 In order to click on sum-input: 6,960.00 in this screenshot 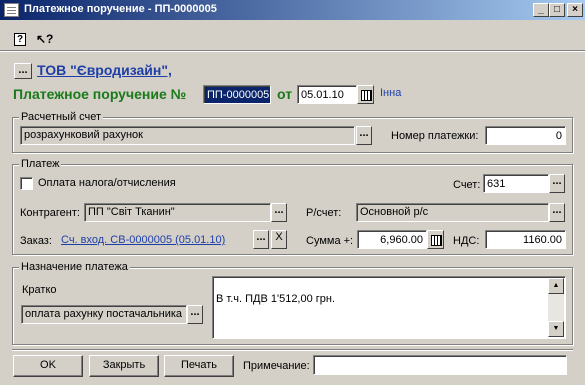, I will do `click(392, 239)`.